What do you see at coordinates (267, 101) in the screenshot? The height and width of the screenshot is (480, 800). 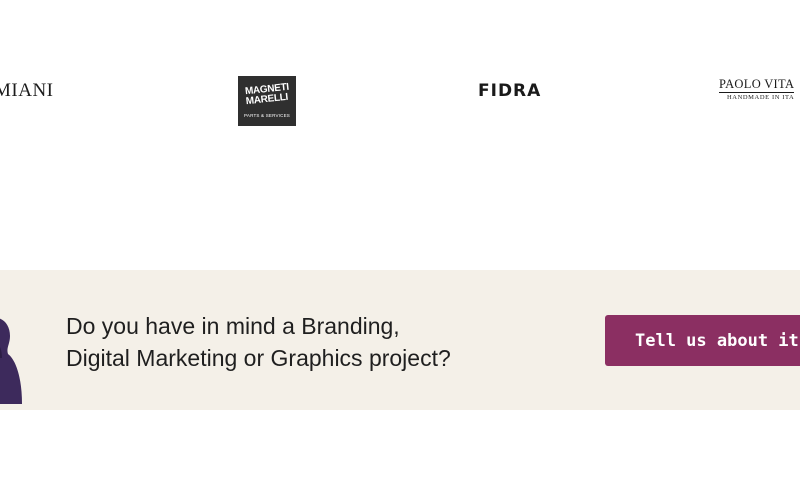 I see `logo-magneti-marelli: MAGNETI MARELLI PARTS & SERVICES` at bounding box center [267, 101].